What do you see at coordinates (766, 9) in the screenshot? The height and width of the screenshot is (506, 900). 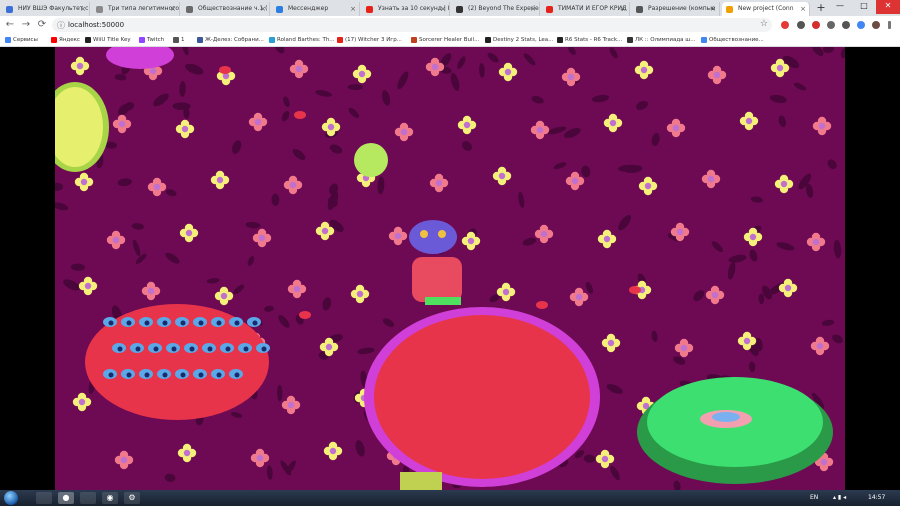 I see `browser-tab: New project (Conn ×` at bounding box center [766, 9].